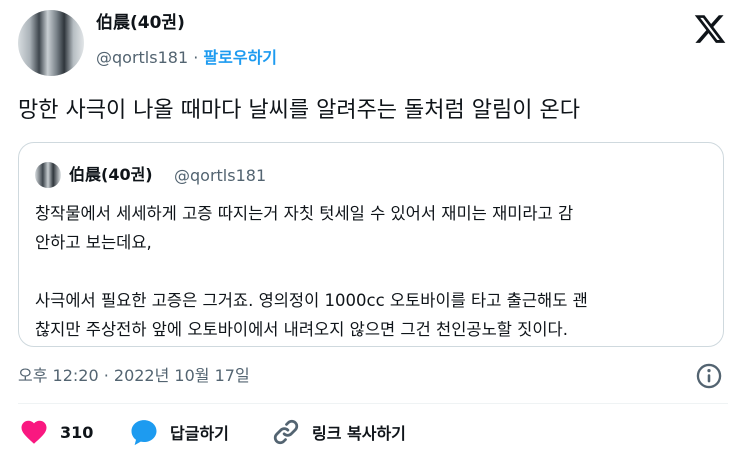  What do you see at coordinates (709, 376) in the screenshot?
I see `info-icon` at bounding box center [709, 376].